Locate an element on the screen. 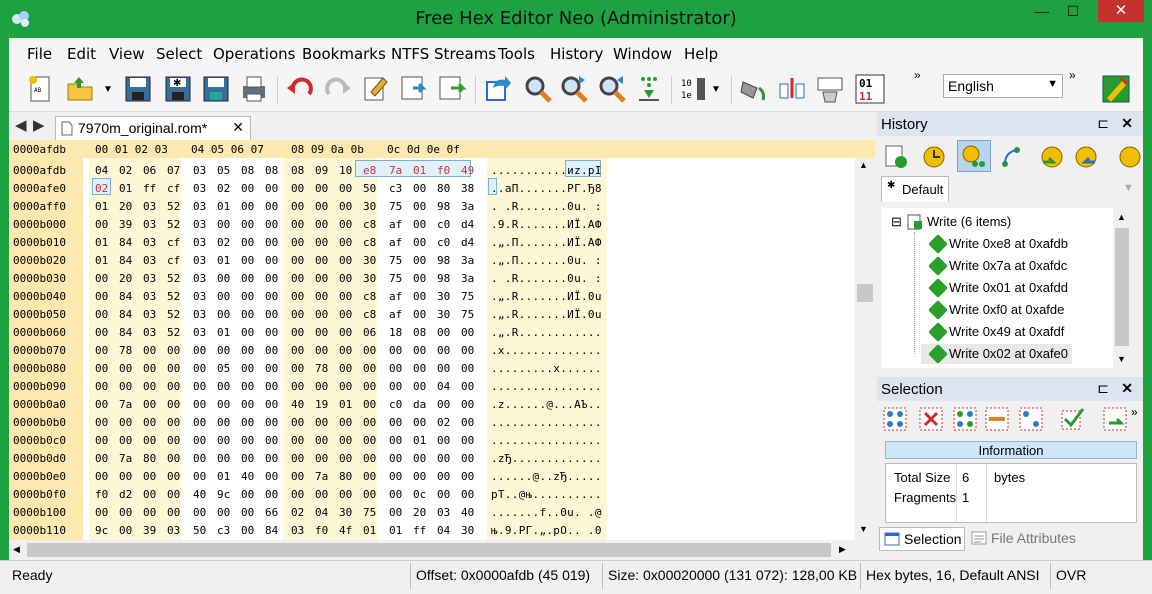 This screenshot has height=594, width=1152. select-block-icon is located at coordinates (965, 419).